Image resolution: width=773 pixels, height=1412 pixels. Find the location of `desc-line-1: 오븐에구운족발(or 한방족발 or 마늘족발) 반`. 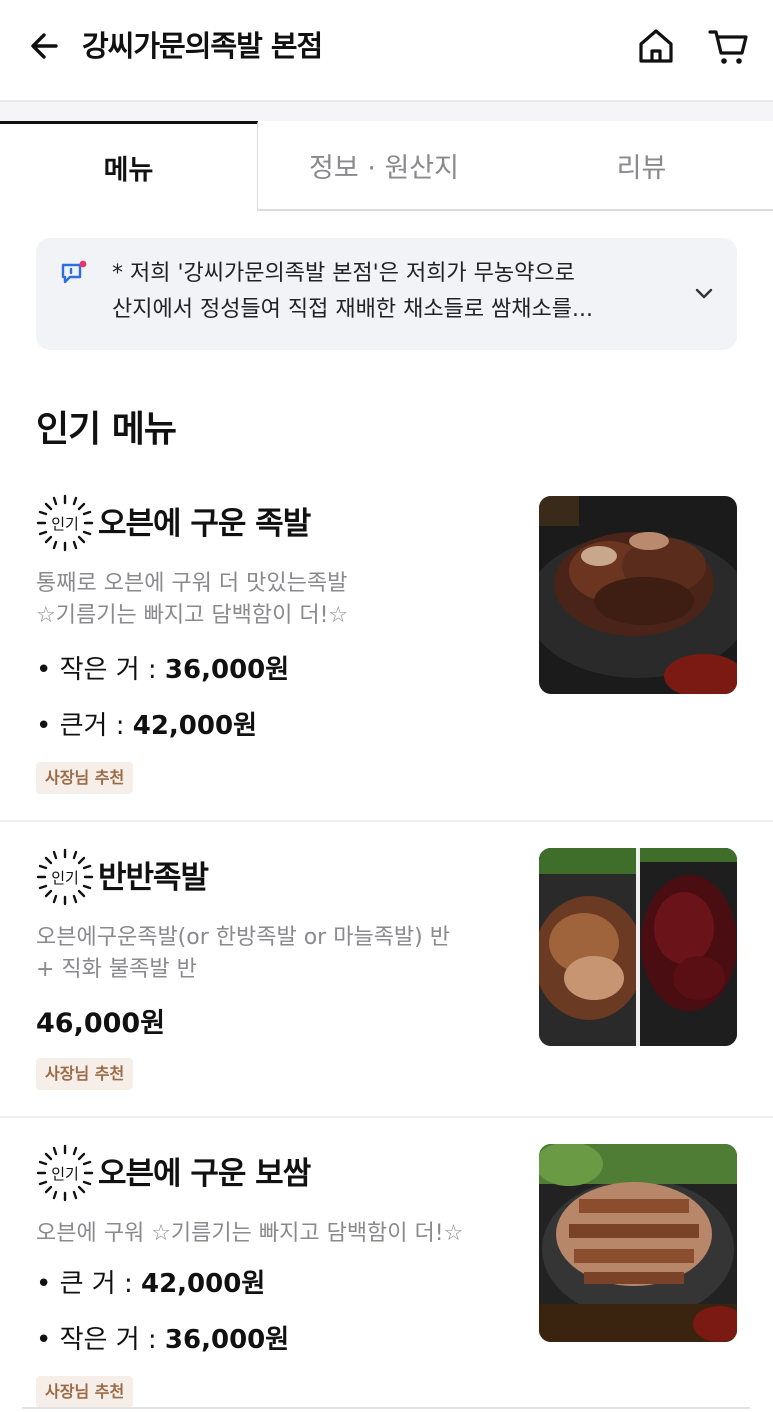

desc-line-1: 오븐에구운족발(or 한방족발 or 마늘족발) 반 is located at coordinates (243, 937).